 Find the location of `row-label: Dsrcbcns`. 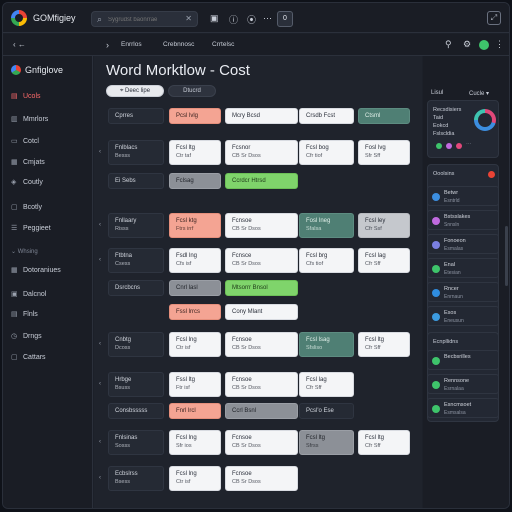

row-label: Dsrcbcns is located at coordinates (136, 288).